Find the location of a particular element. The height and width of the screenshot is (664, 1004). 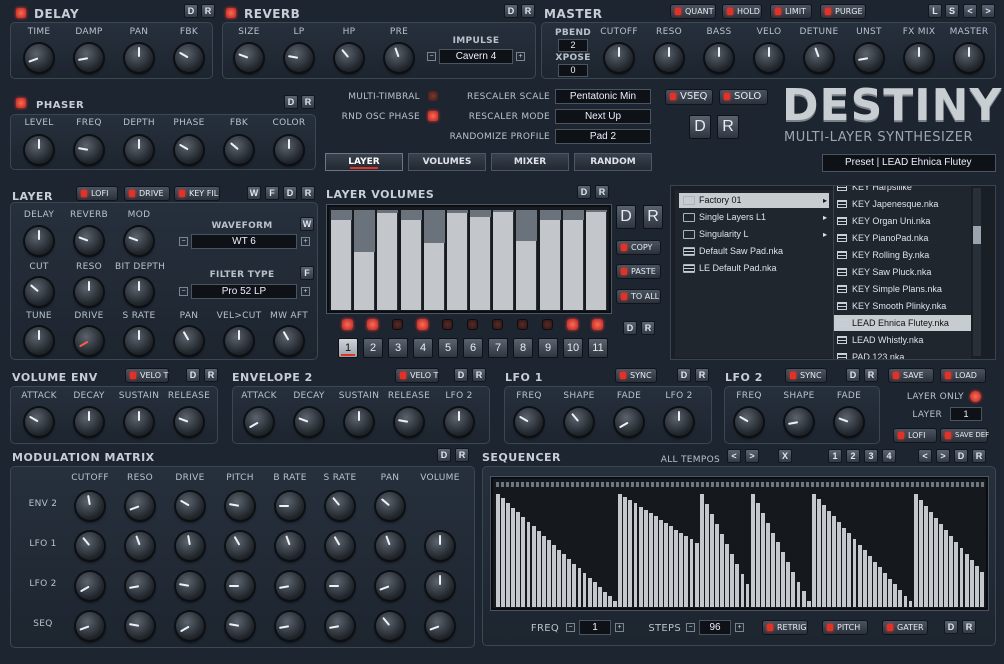

layer-lofi-button: LOFI is located at coordinates (97, 193).